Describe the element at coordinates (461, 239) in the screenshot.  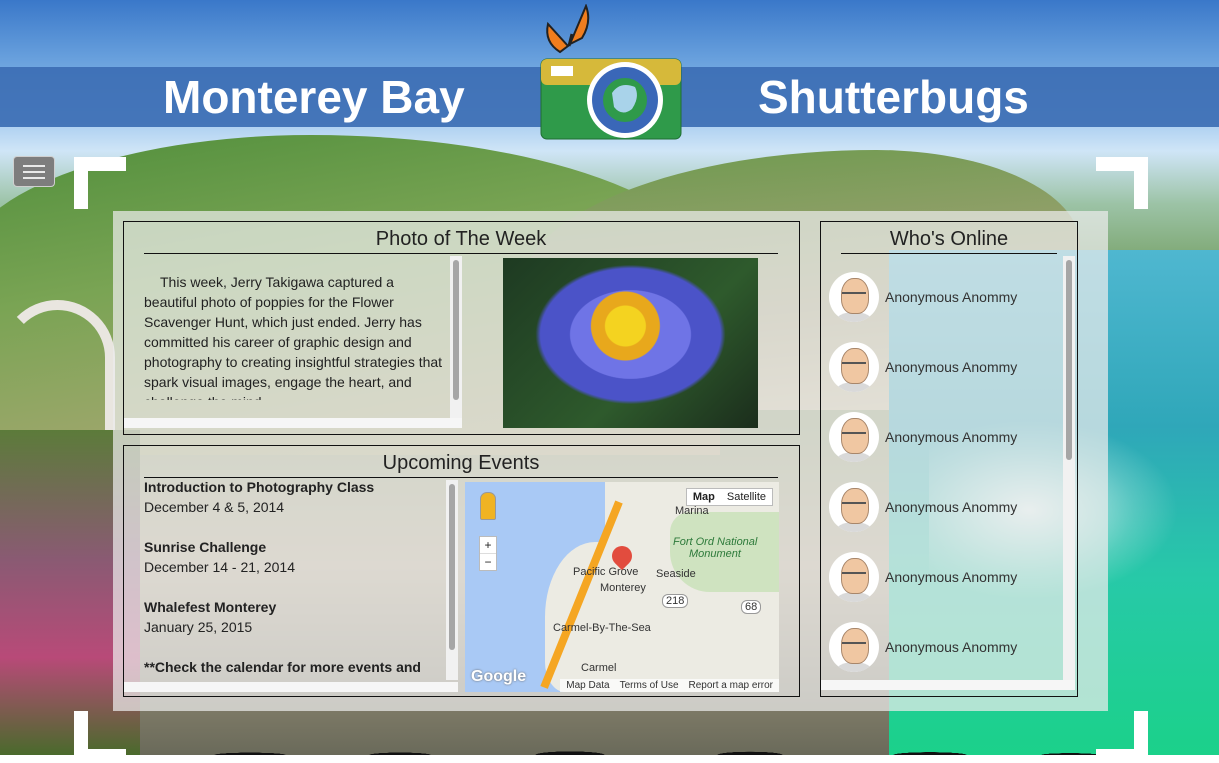
I see `photo-of-week-heading: Photo of The Week` at that location.